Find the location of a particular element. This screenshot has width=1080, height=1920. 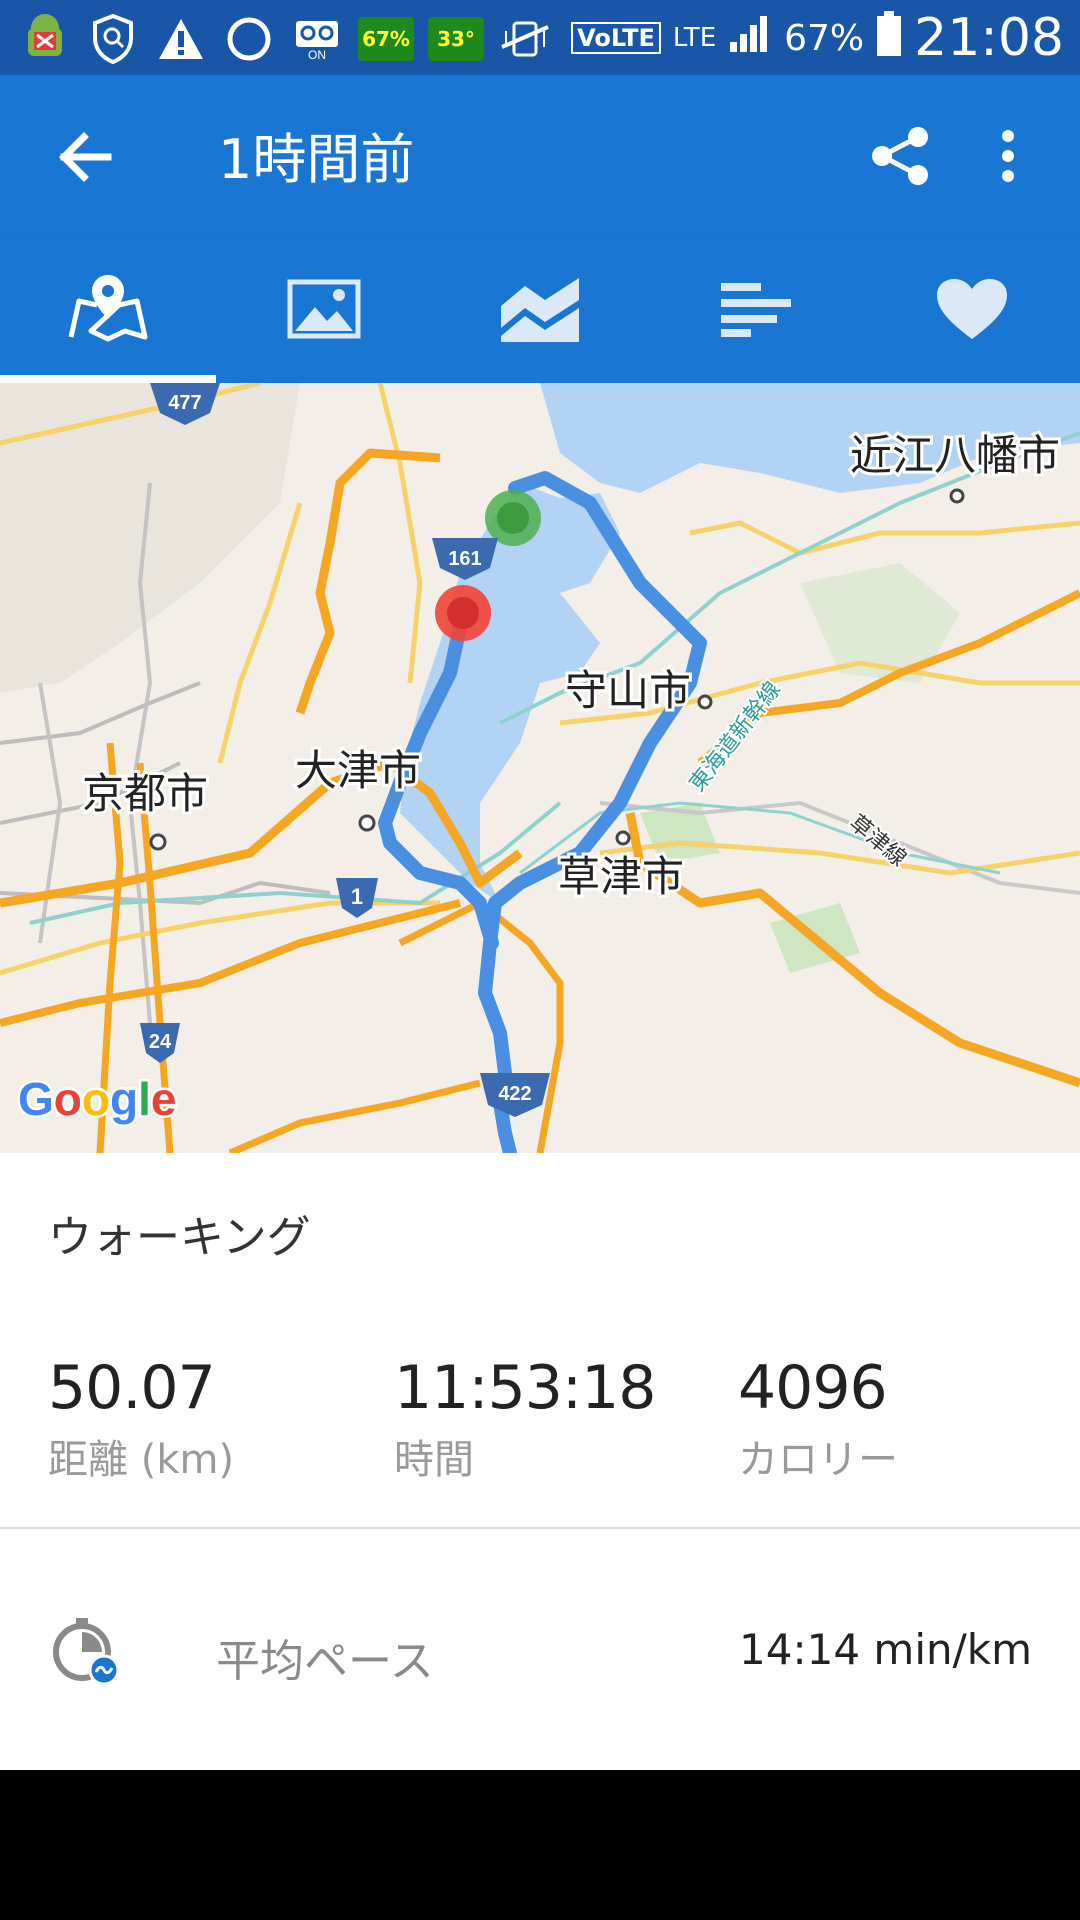

status-right: VoLTE LTE 67% 21:08 is located at coordinates (817, 38).